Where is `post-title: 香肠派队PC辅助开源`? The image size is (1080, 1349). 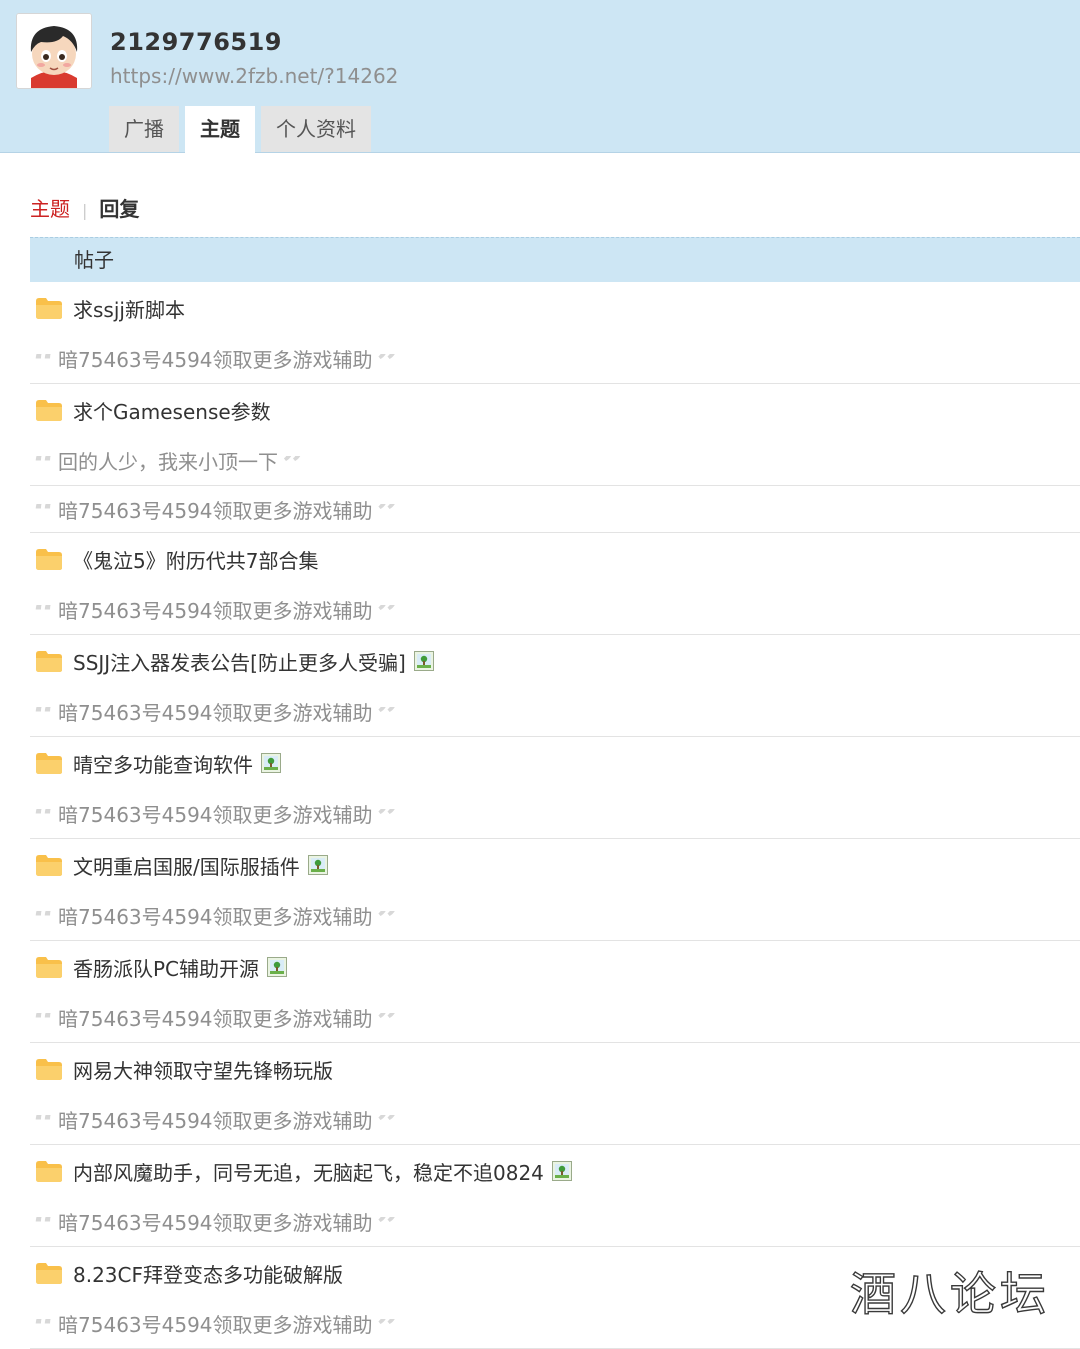 post-title: 香肠派队PC辅助开源 is located at coordinates (166, 967).